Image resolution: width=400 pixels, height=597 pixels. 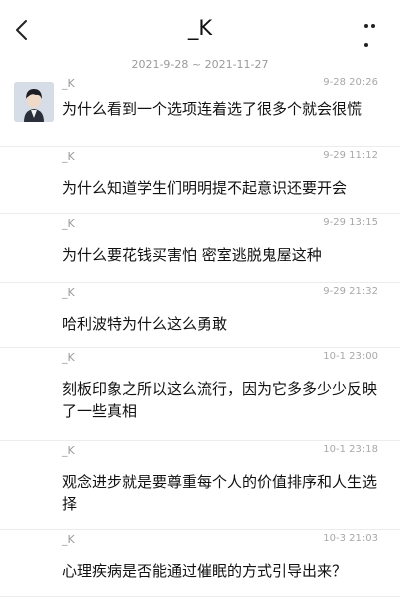 I want to click on timestamp: 9-28 20:26, so click(x=350, y=82).